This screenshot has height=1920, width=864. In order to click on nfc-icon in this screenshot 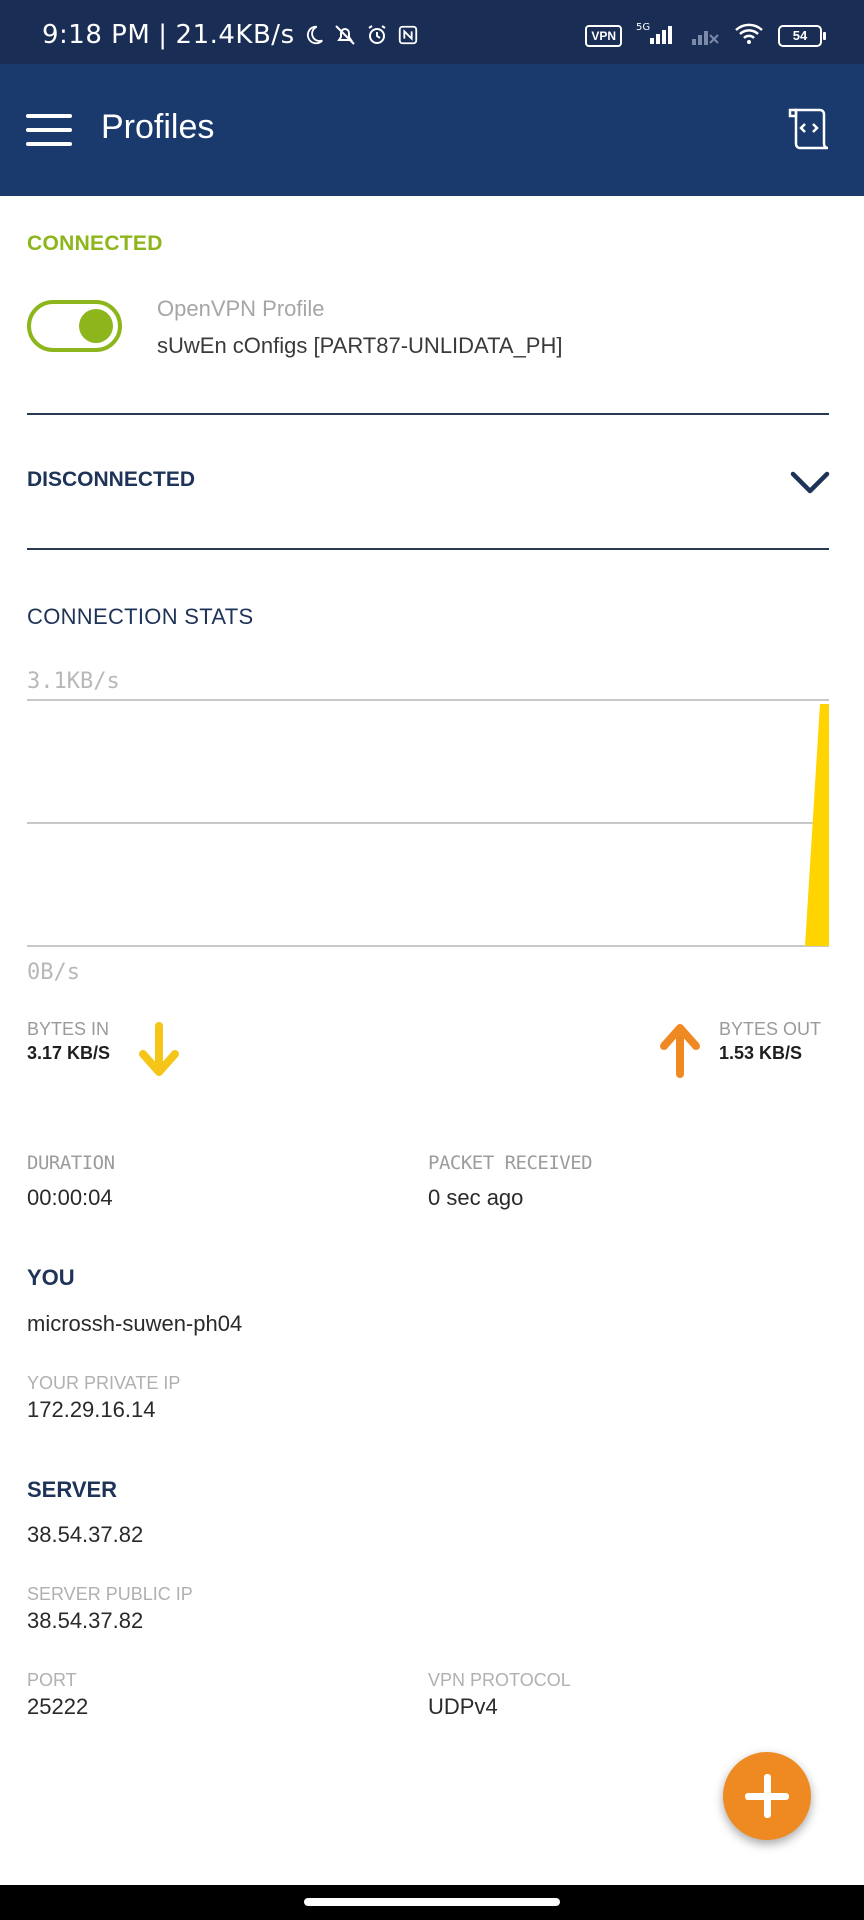, I will do `click(408, 35)`.